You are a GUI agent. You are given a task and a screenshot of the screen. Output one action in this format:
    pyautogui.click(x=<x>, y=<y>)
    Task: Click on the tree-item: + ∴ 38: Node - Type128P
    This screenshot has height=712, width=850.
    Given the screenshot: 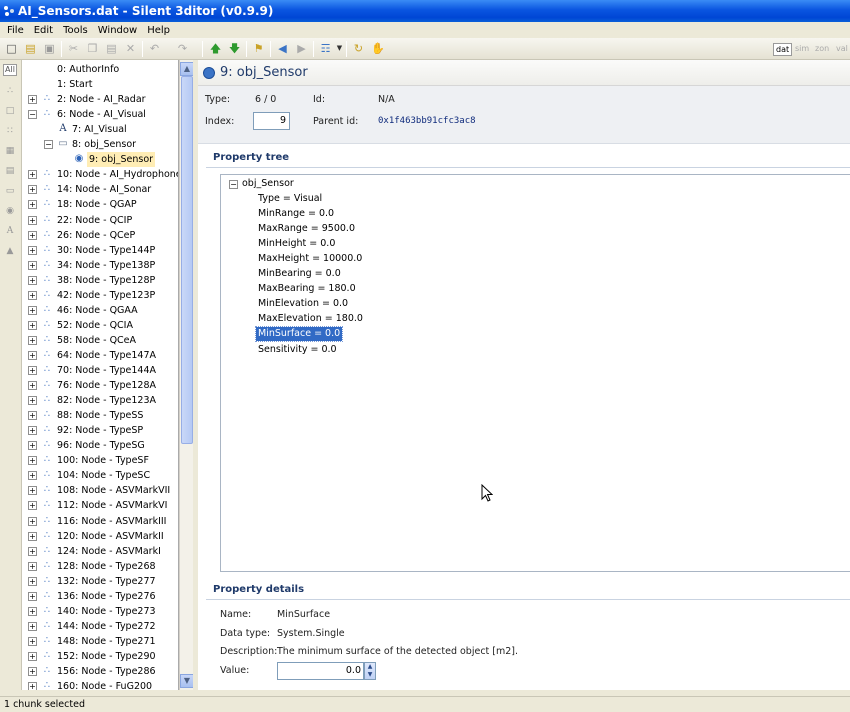 What is the action you would take?
    pyautogui.click(x=100, y=280)
    